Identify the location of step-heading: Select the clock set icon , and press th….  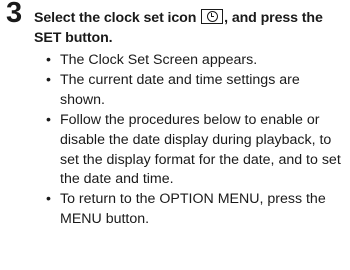
(187, 28).